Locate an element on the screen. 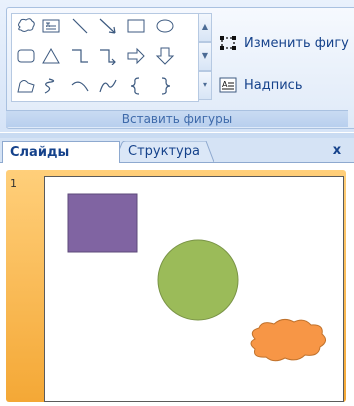 This screenshot has height=406, width=354. textbox-label: Надпись is located at coordinates (273, 85).